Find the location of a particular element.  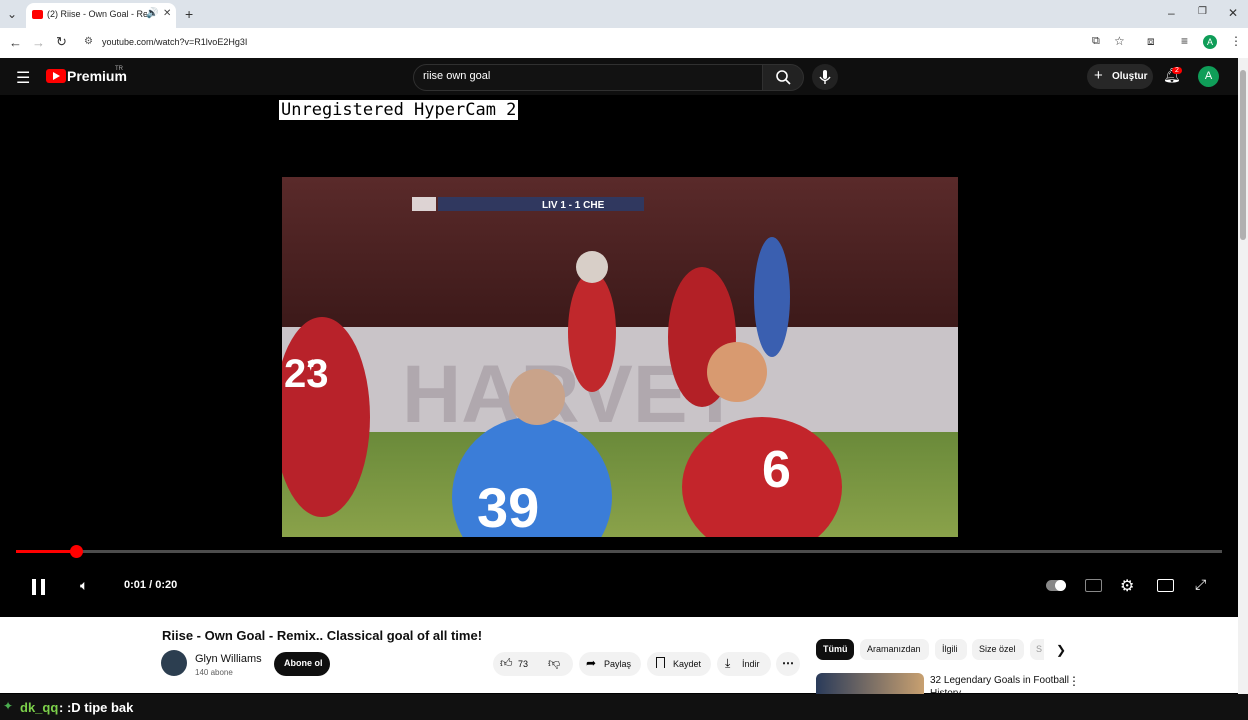

restore-icon: ❐ is located at coordinates (1202, 11).